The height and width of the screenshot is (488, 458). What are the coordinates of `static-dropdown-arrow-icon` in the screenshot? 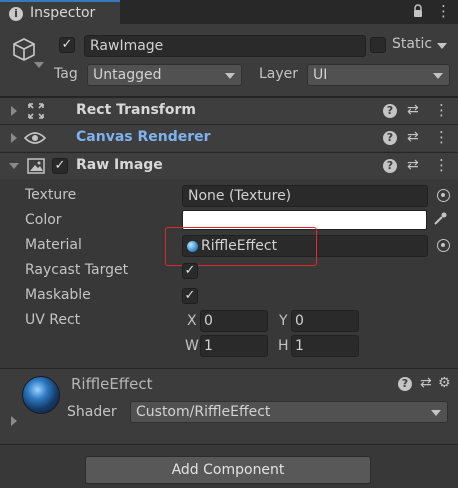 It's located at (442, 46).